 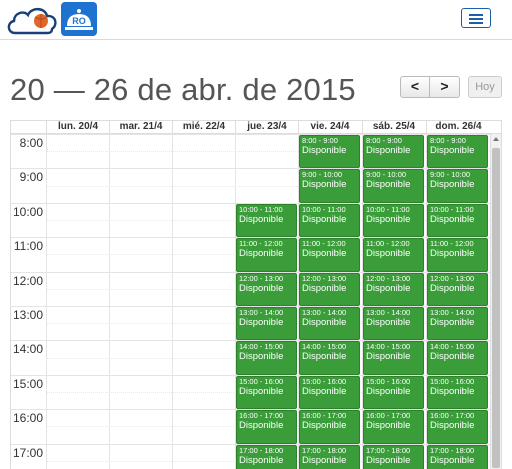 I want to click on menu-toggle-button, so click(x=476, y=18).